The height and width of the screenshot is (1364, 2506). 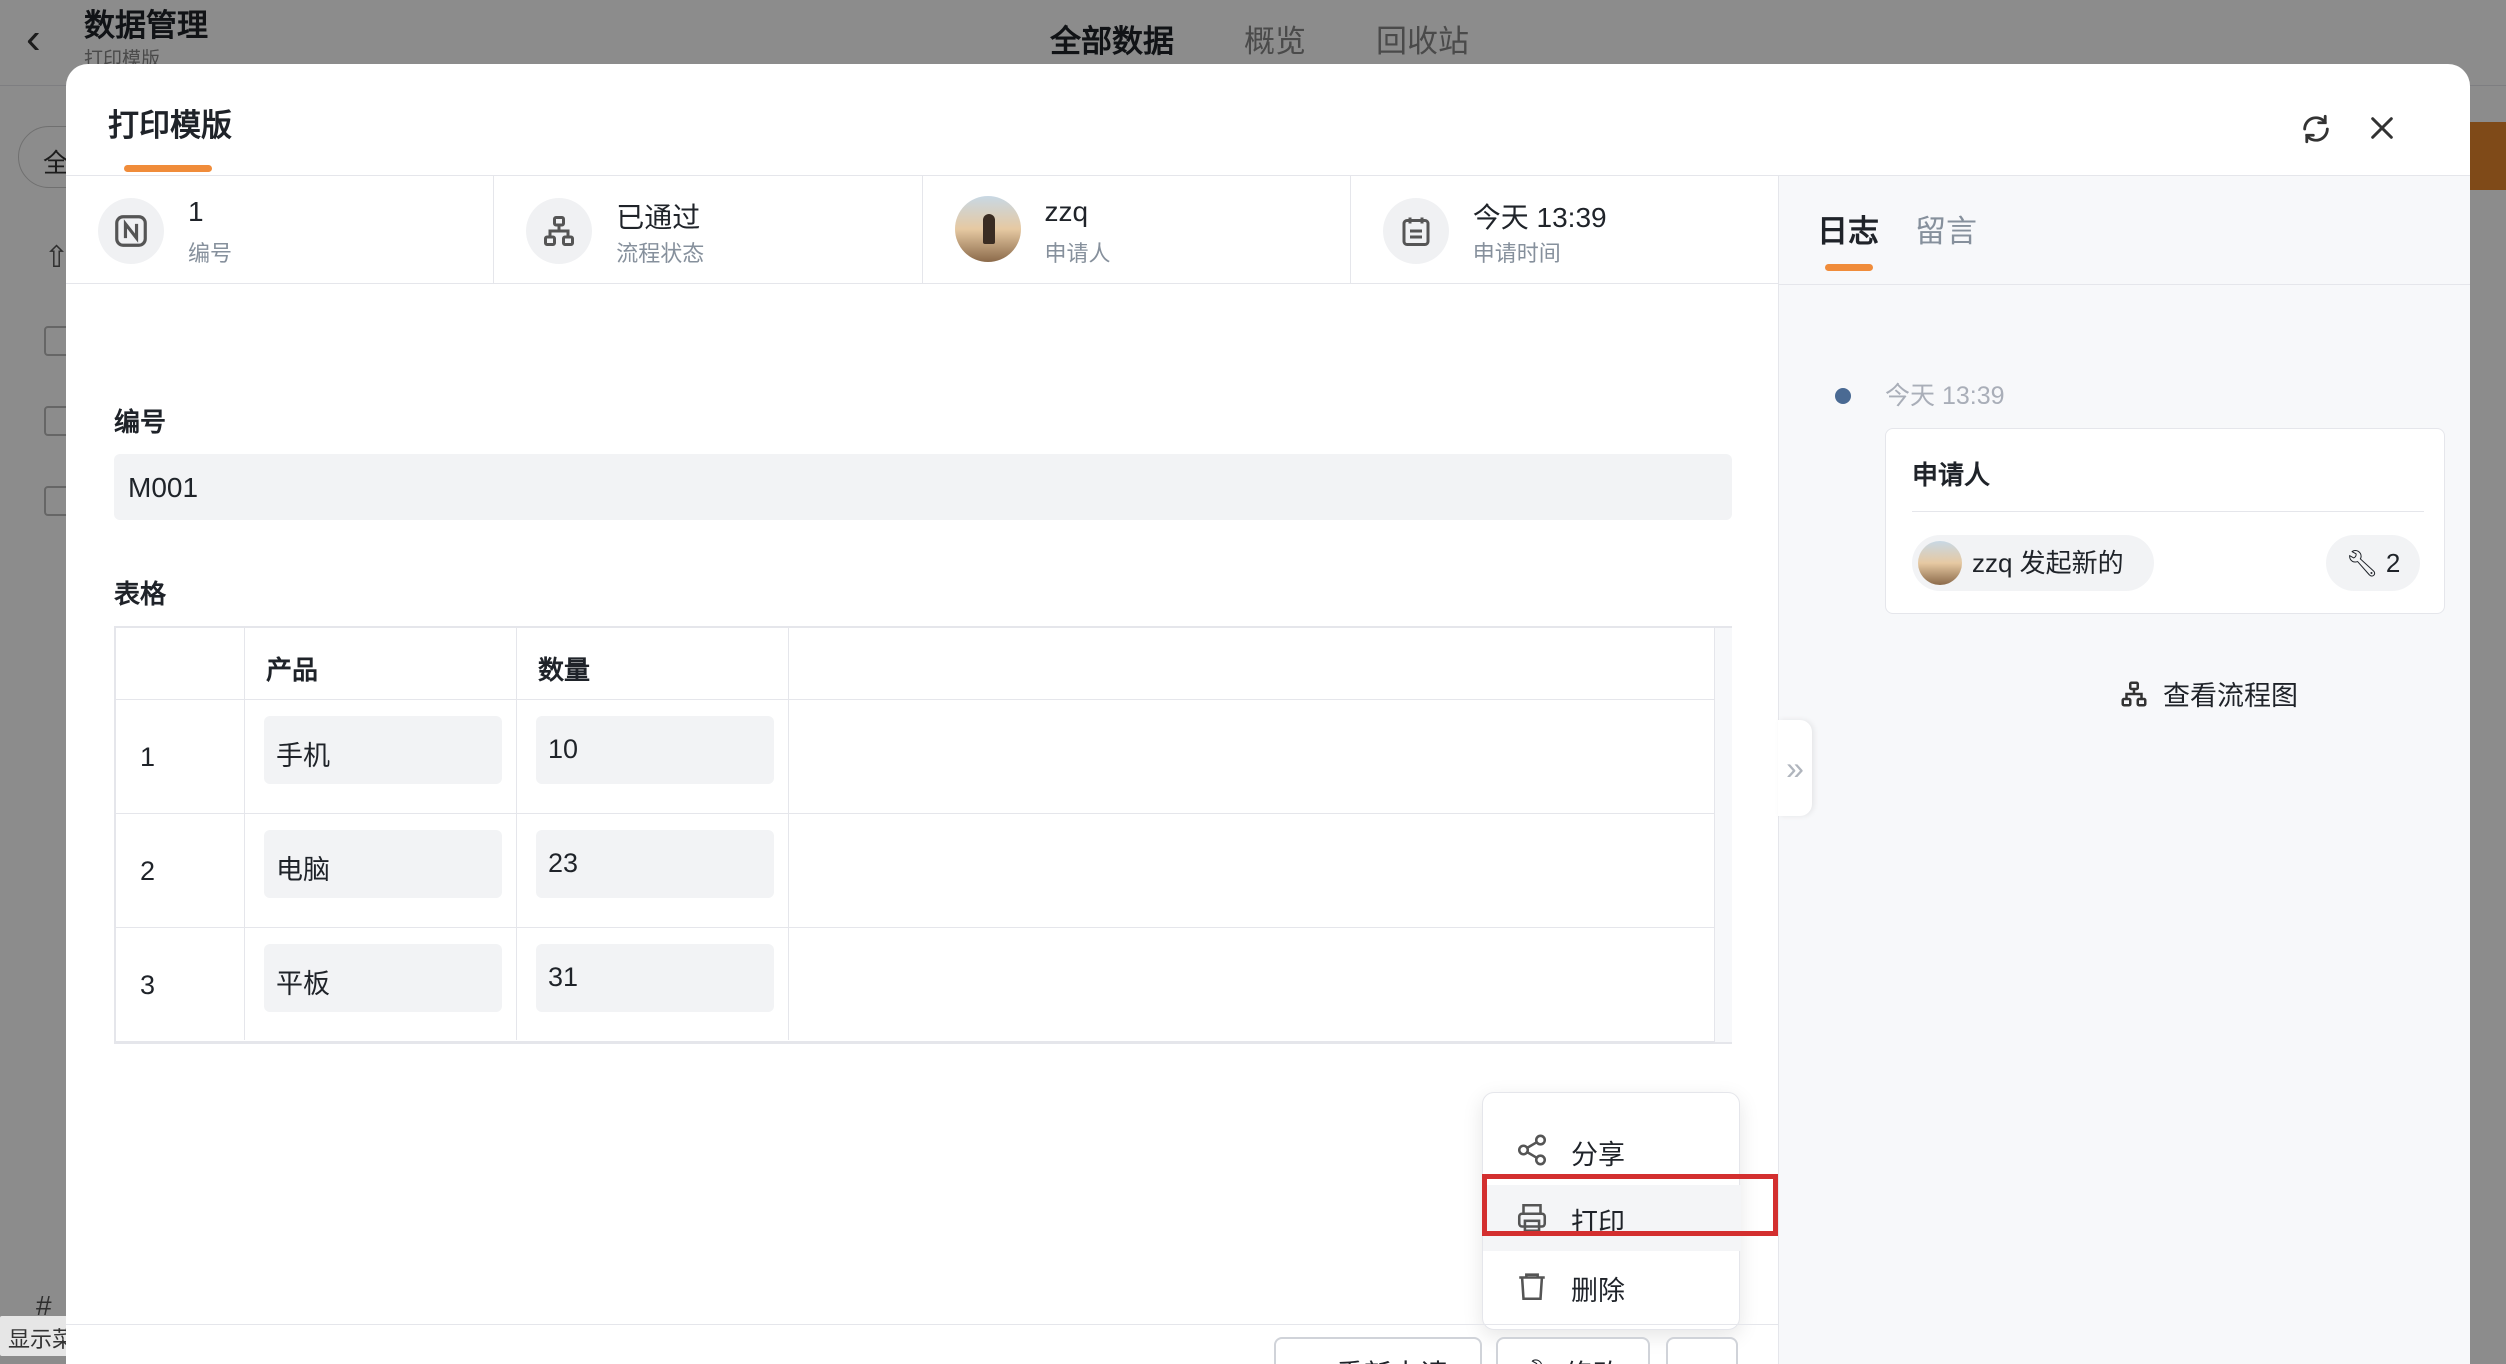 I want to click on info-label: 申请人, so click(x=1077, y=253).